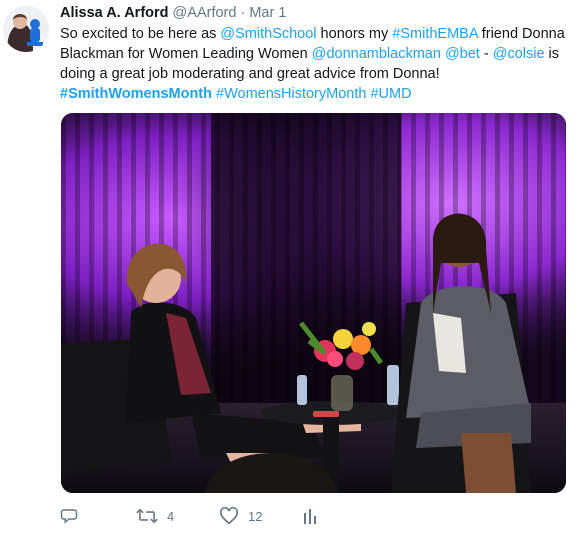 The image size is (578, 534). What do you see at coordinates (354, 34) in the screenshot?
I see `text-segment: honors my` at bounding box center [354, 34].